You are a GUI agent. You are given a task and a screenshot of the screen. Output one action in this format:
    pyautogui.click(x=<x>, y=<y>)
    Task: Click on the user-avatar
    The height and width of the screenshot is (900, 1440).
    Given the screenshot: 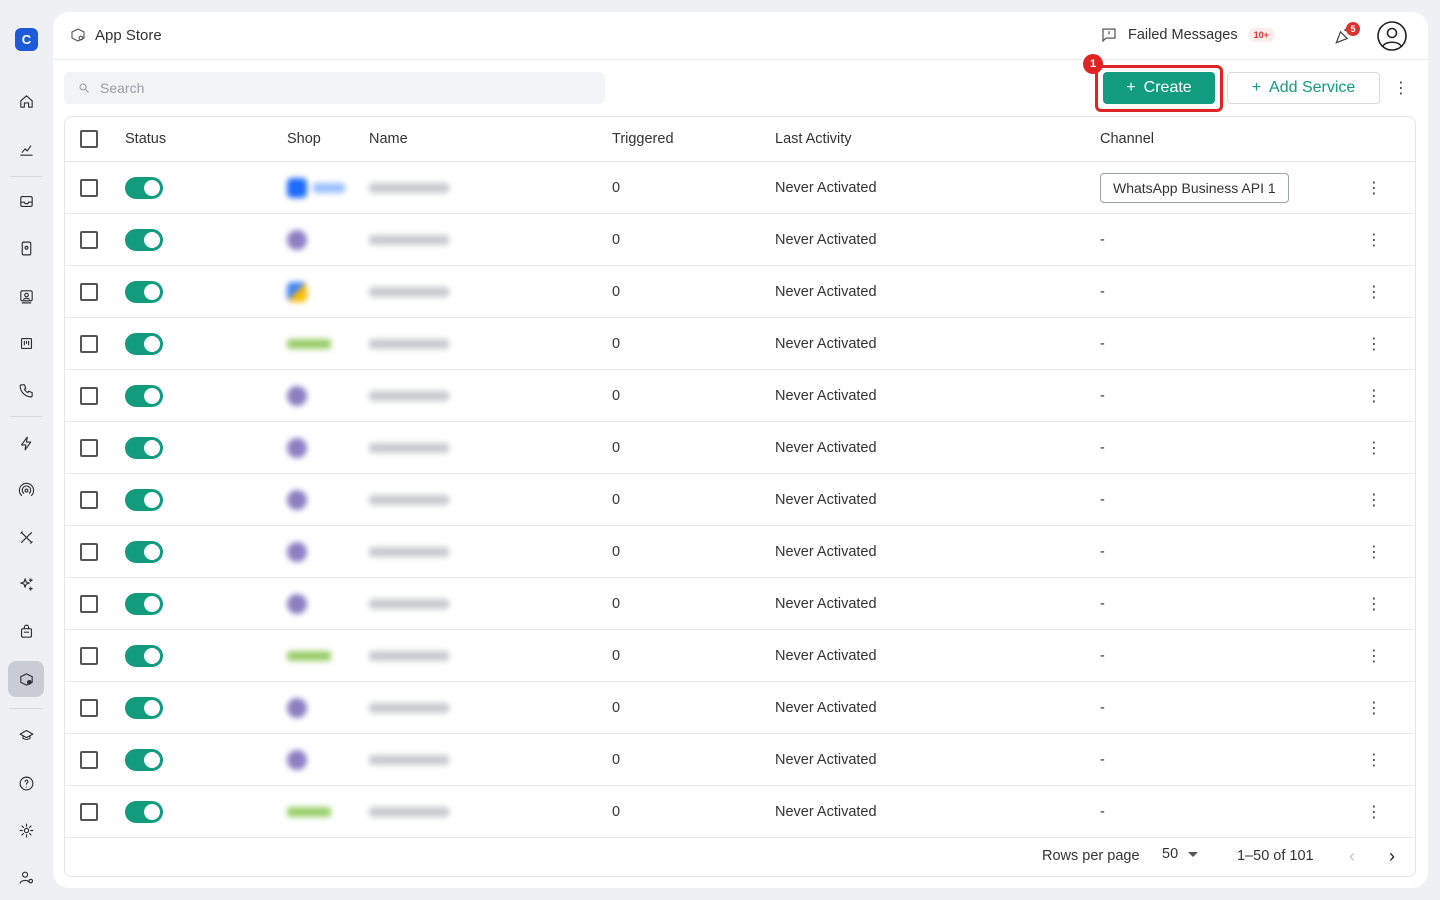 What is the action you would take?
    pyautogui.click(x=1392, y=36)
    